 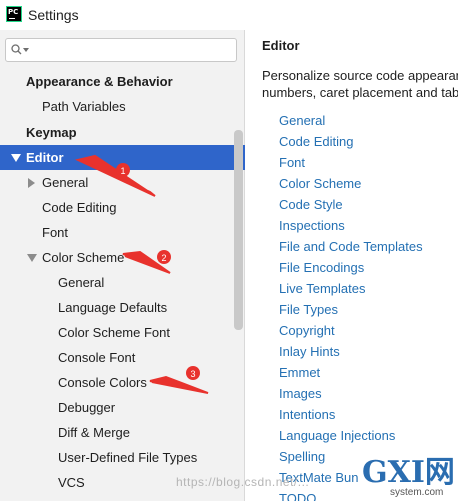 What do you see at coordinates (45, 157) in the screenshot?
I see `tree-item-label: Editor` at bounding box center [45, 157].